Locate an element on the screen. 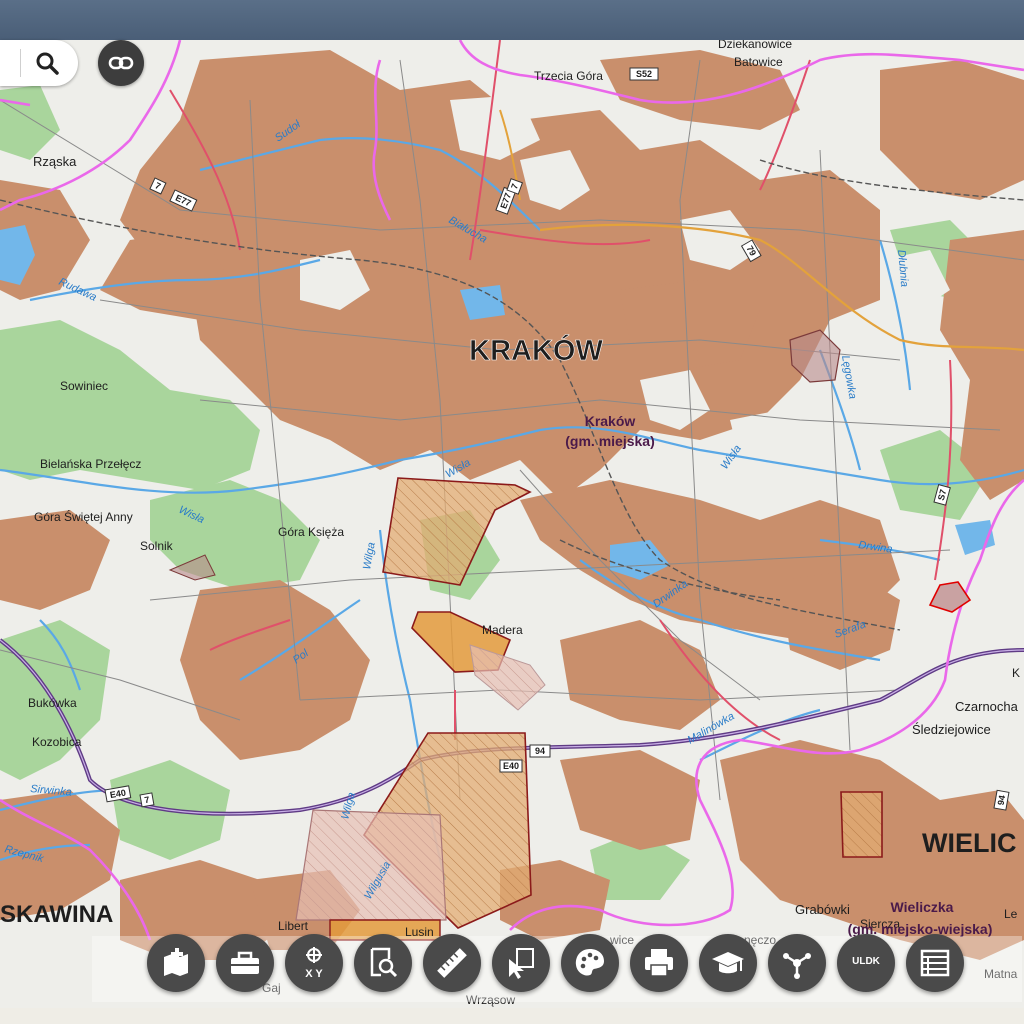 The height and width of the screenshot is (1024, 1024). link-button is located at coordinates (121, 63).